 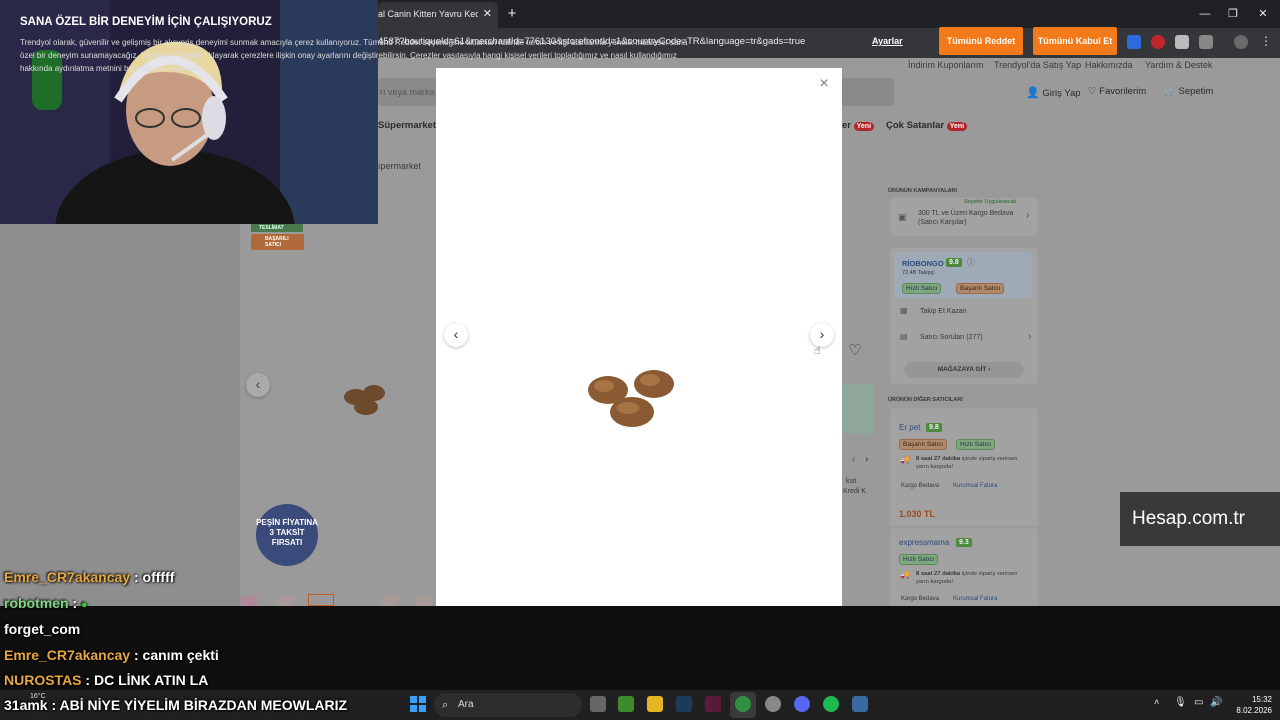 I want to click on tray-chevron-icon: ˄, so click(x=1156, y=702).